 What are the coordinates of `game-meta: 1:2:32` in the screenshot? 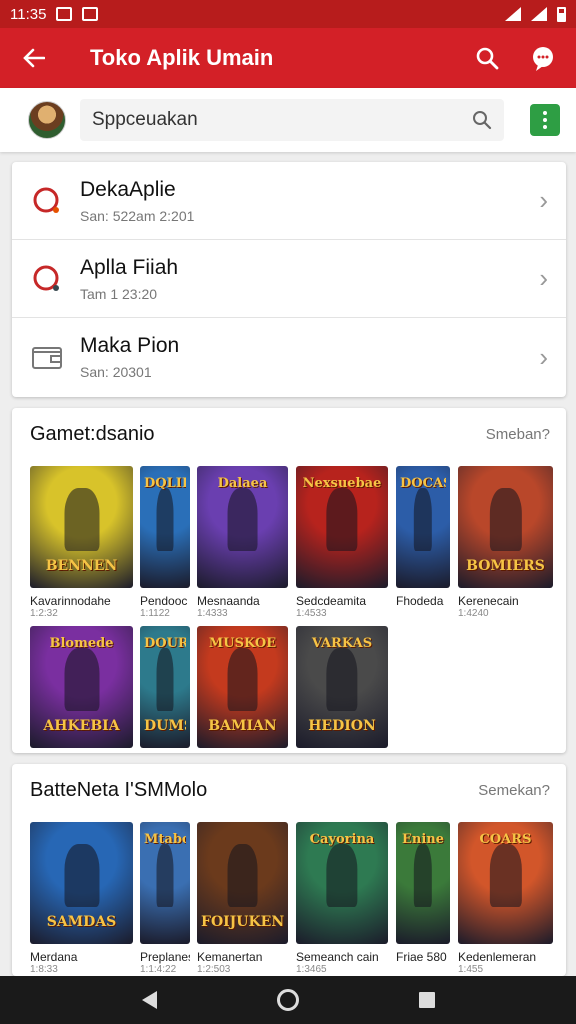 It's located at (44, 613).